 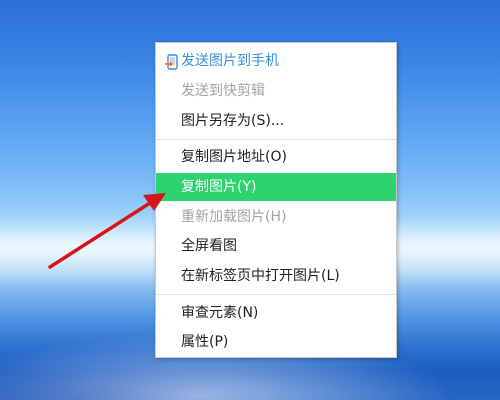 I want to click on menu-item-label: 属性(P), so click(x=205, y=342).